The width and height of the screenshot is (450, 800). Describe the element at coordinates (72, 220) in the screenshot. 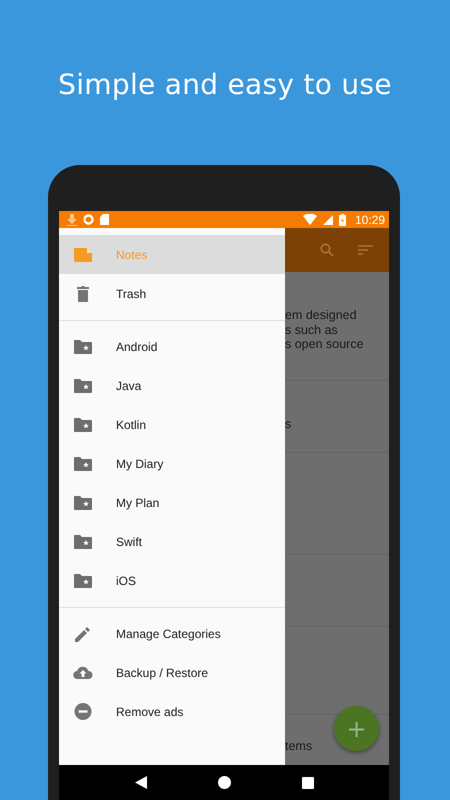

I see `download-icon` at that location.